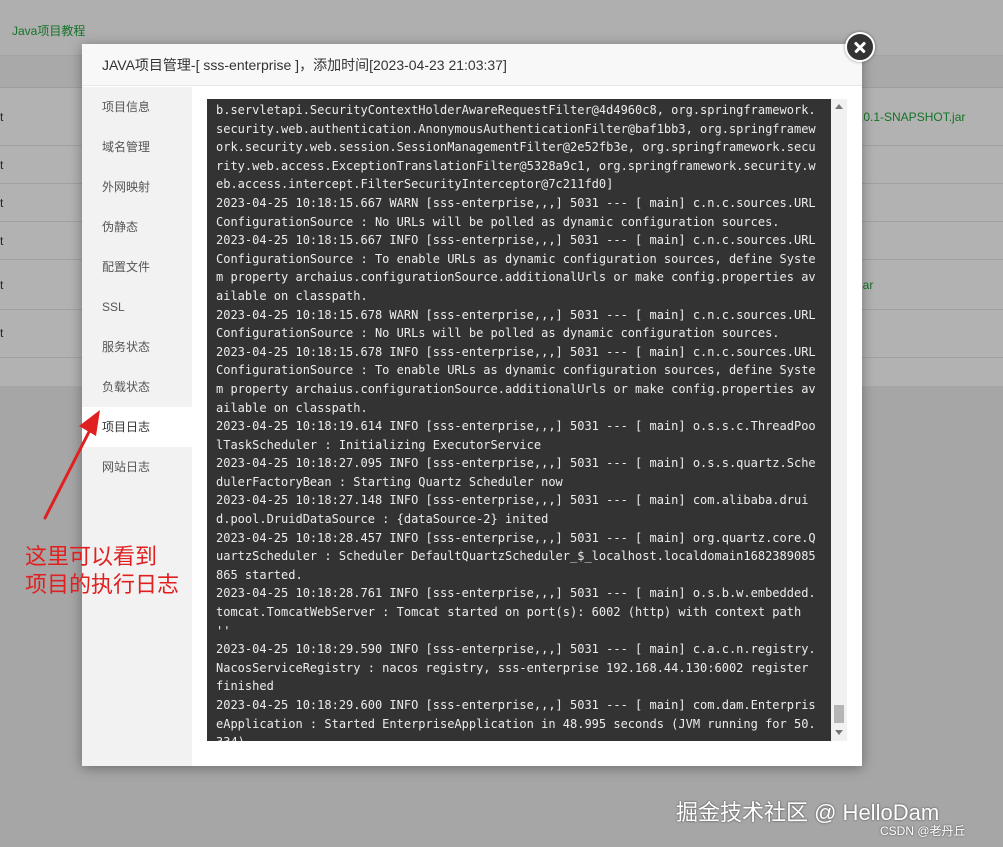 This screenshot has width=1003, height=847. Describe the element at coordinates (860, 47) in the screenshot. I see `close-icon` at that location.